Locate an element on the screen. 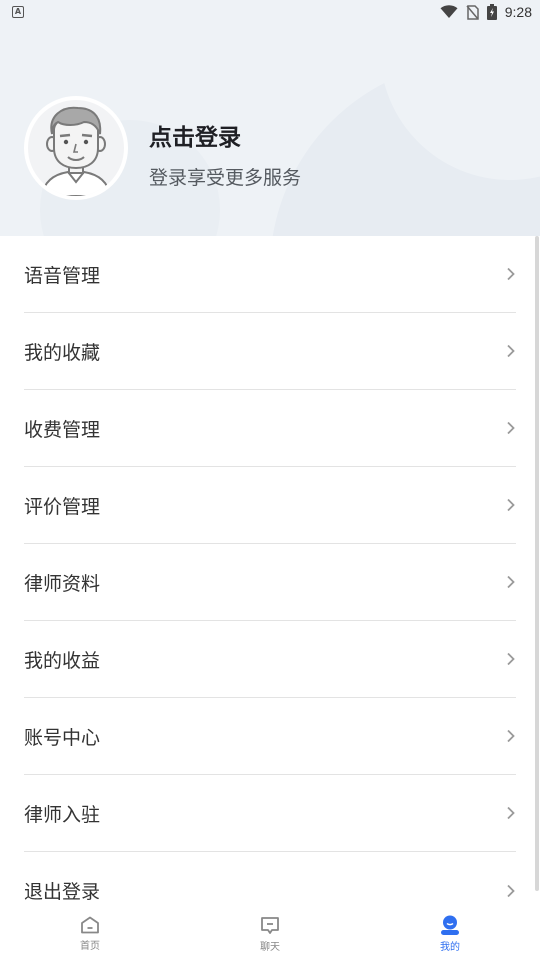  status-time: 9:28 is located at coordinates (518, 12).